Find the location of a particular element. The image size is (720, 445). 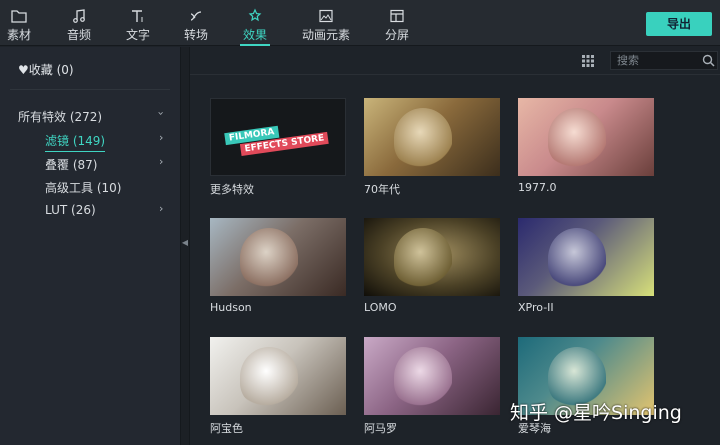

panel-topbar: 搜索 is located at coordinates (455, 61).